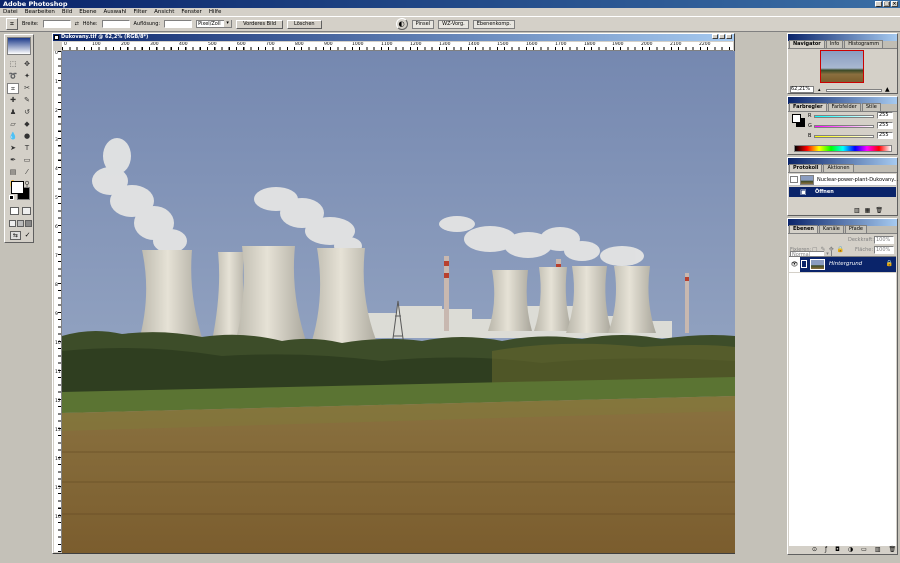 The width and height of the screenshot is (900, 563). Describe the element at coordinates (879, 210) in the screenshot. I see `trash-icon: 🗑` at that location.